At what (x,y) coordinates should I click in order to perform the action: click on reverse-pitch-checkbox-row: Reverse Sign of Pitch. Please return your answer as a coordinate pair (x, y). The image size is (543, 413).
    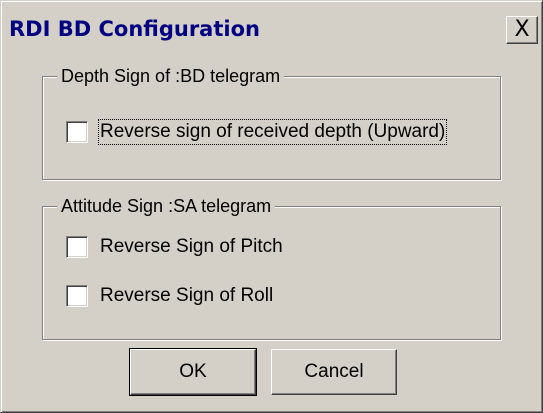
    Looking at the image, I should click on (174, 247).